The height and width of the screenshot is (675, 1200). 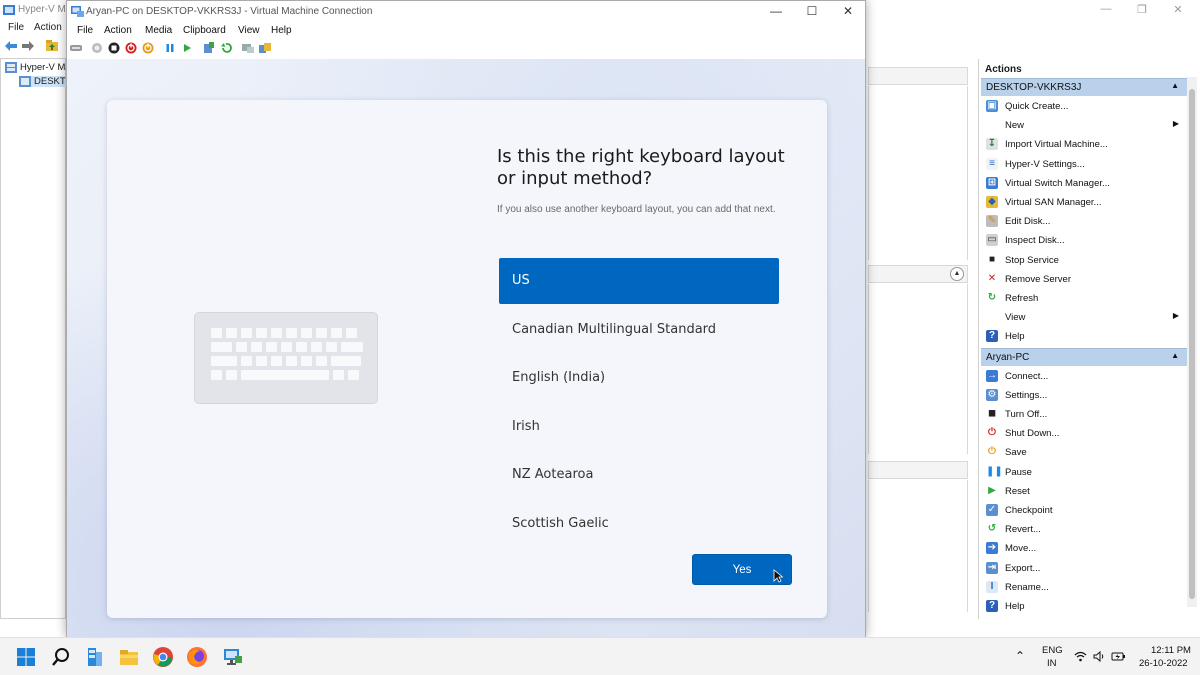 I want to click on actions-group-header: DESKTOP-VKKRS3J ▲, so click(x=1084, y=87).